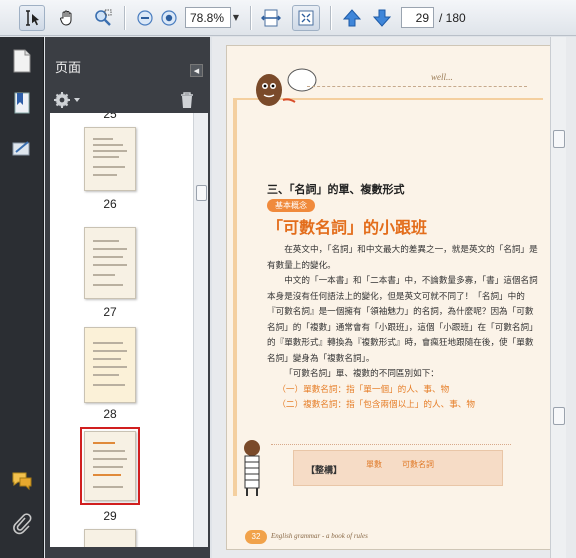 The height and width of the screenshot is (558, 576). Describe the element at coordinates (391, 444) in the screenshot. I see `divider` at that location.